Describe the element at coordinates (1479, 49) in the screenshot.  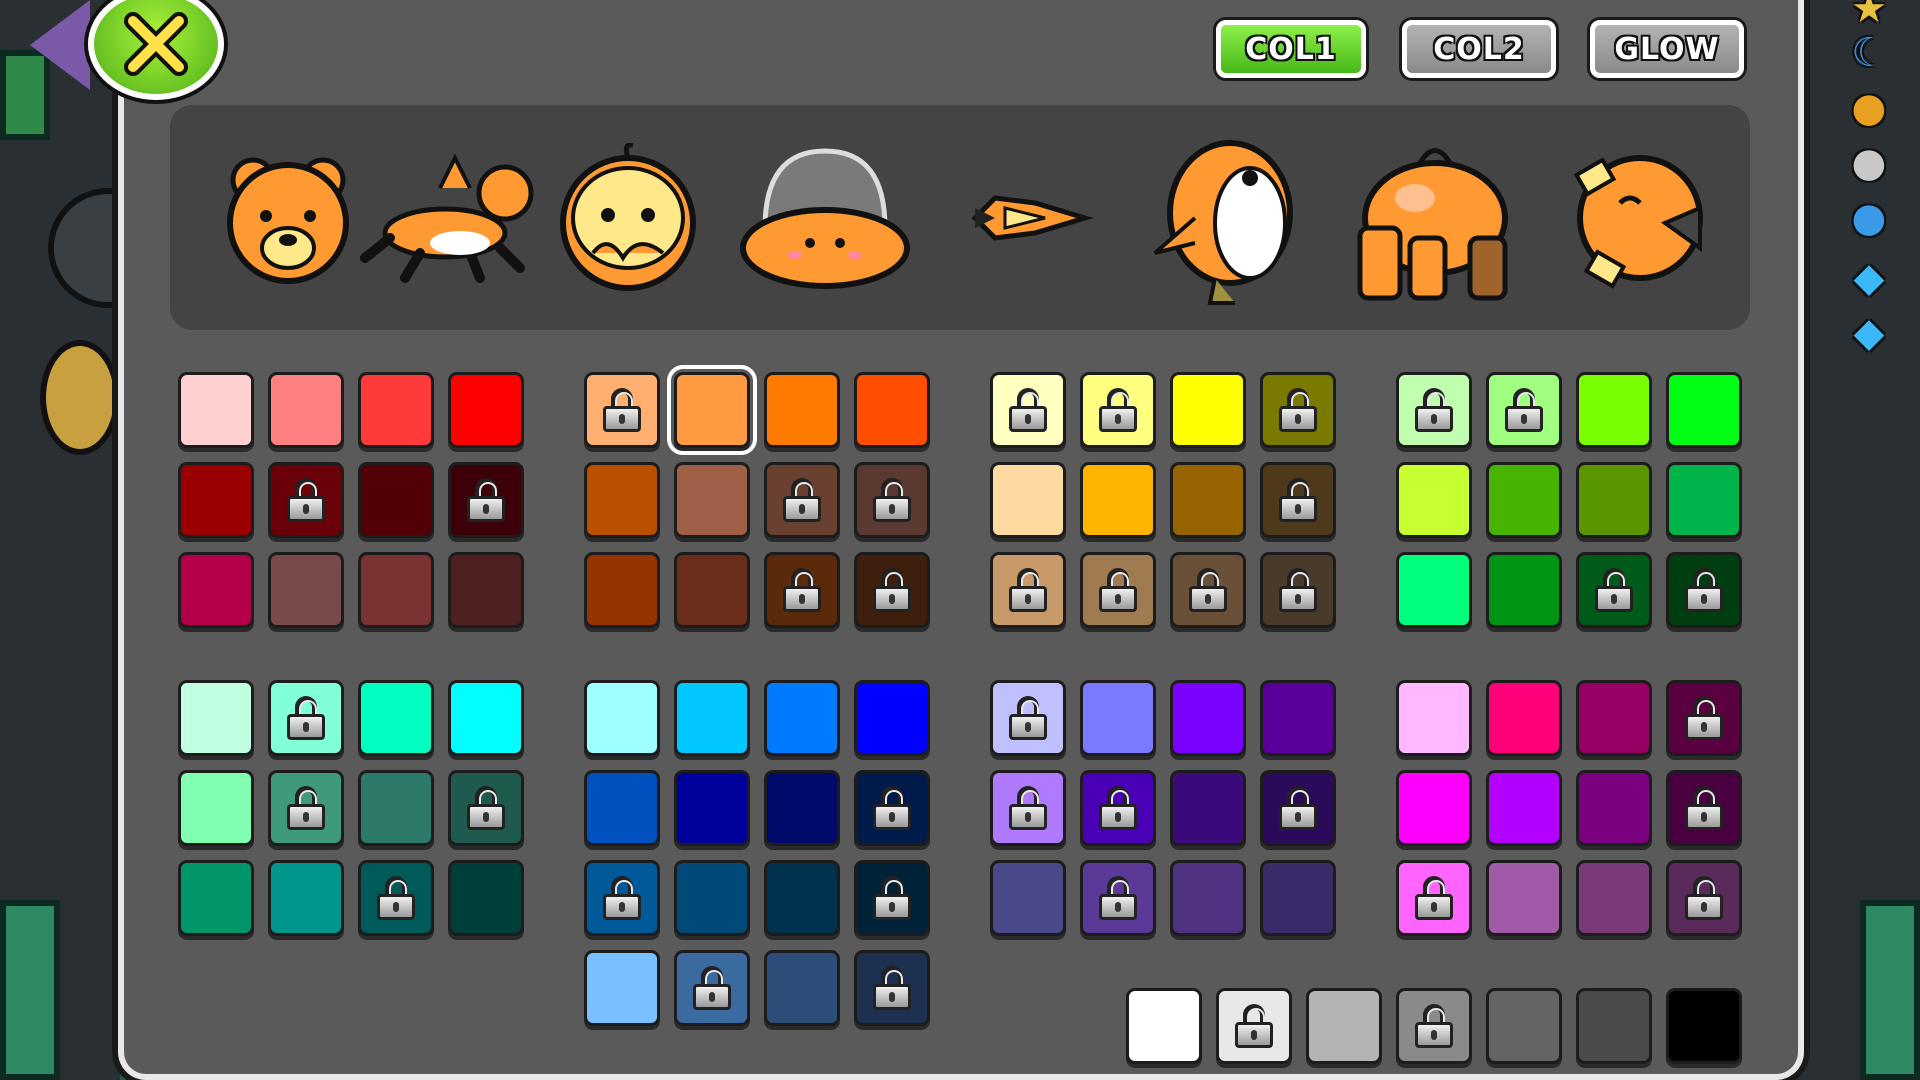
I see `tab-col2: COL2` at that location.